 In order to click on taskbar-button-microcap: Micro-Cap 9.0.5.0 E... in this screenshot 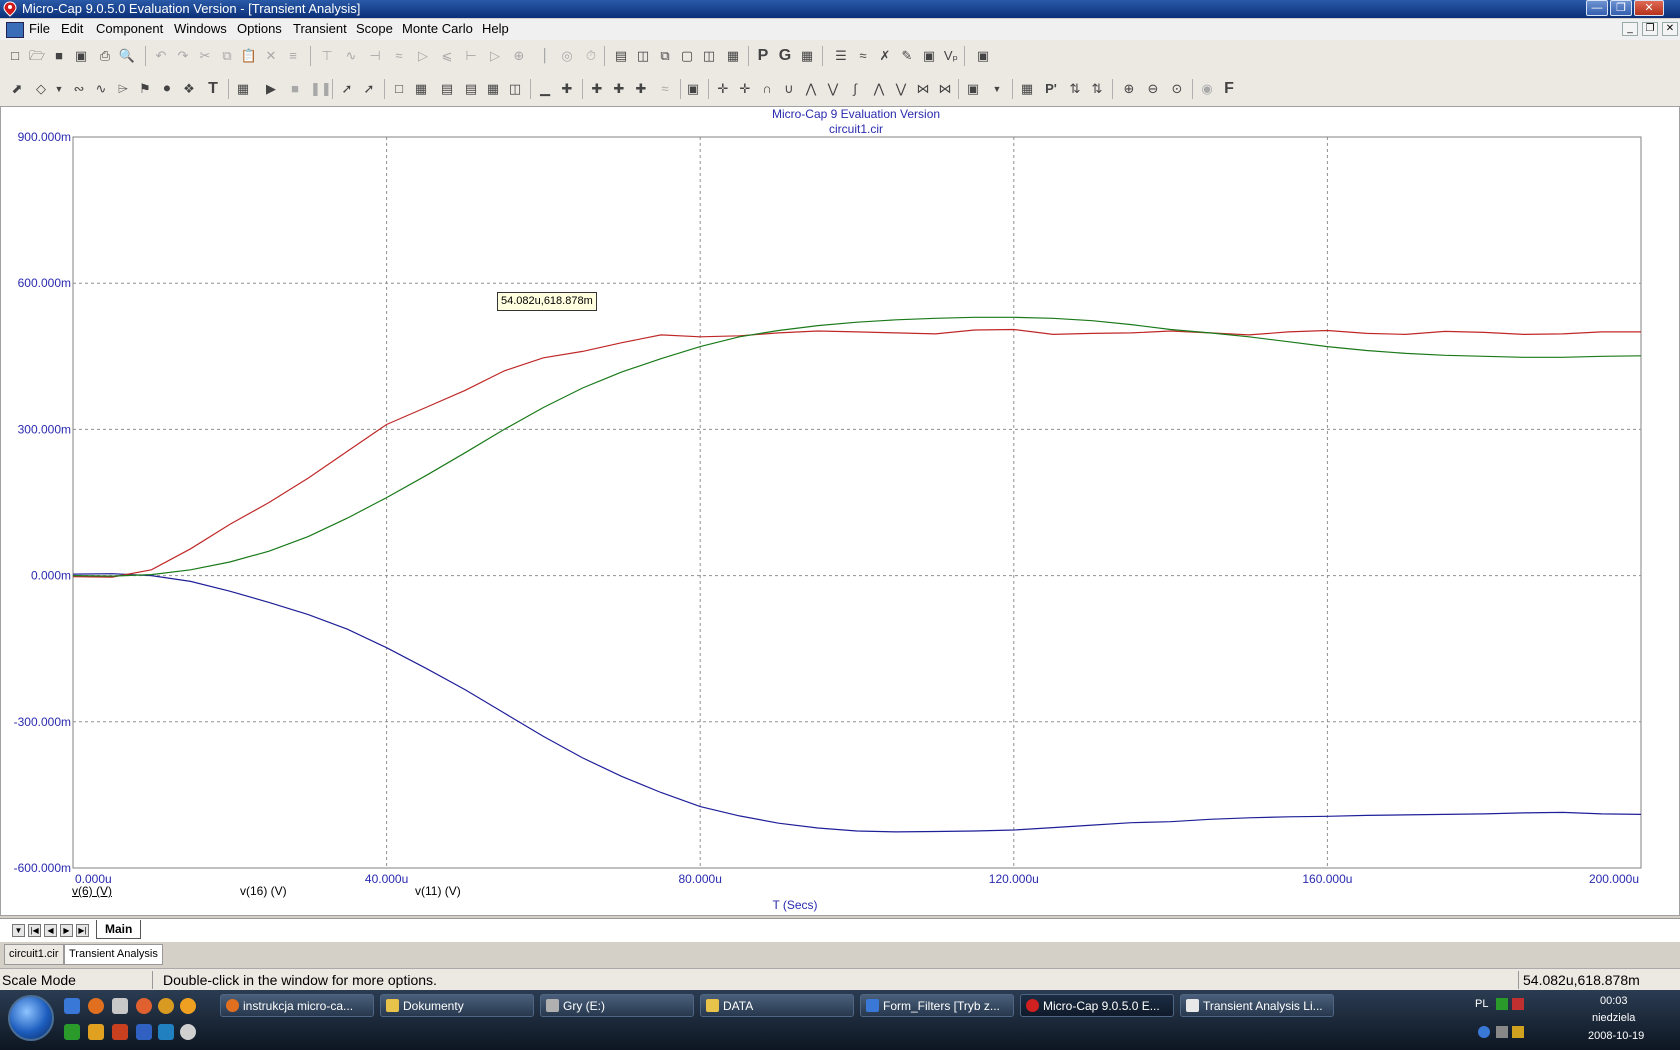, I will do `click(1097, 1005)`.